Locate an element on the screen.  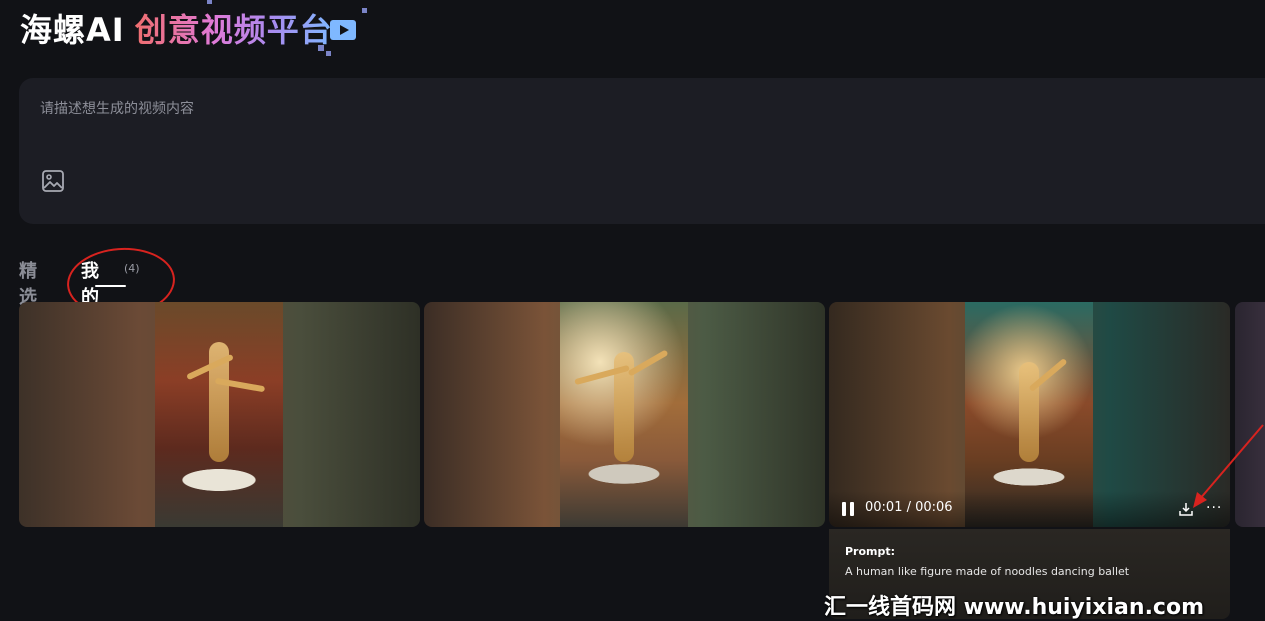
video-card-playing: 00:01 / 00:06 ··· is located at coordinates (1029, 414).